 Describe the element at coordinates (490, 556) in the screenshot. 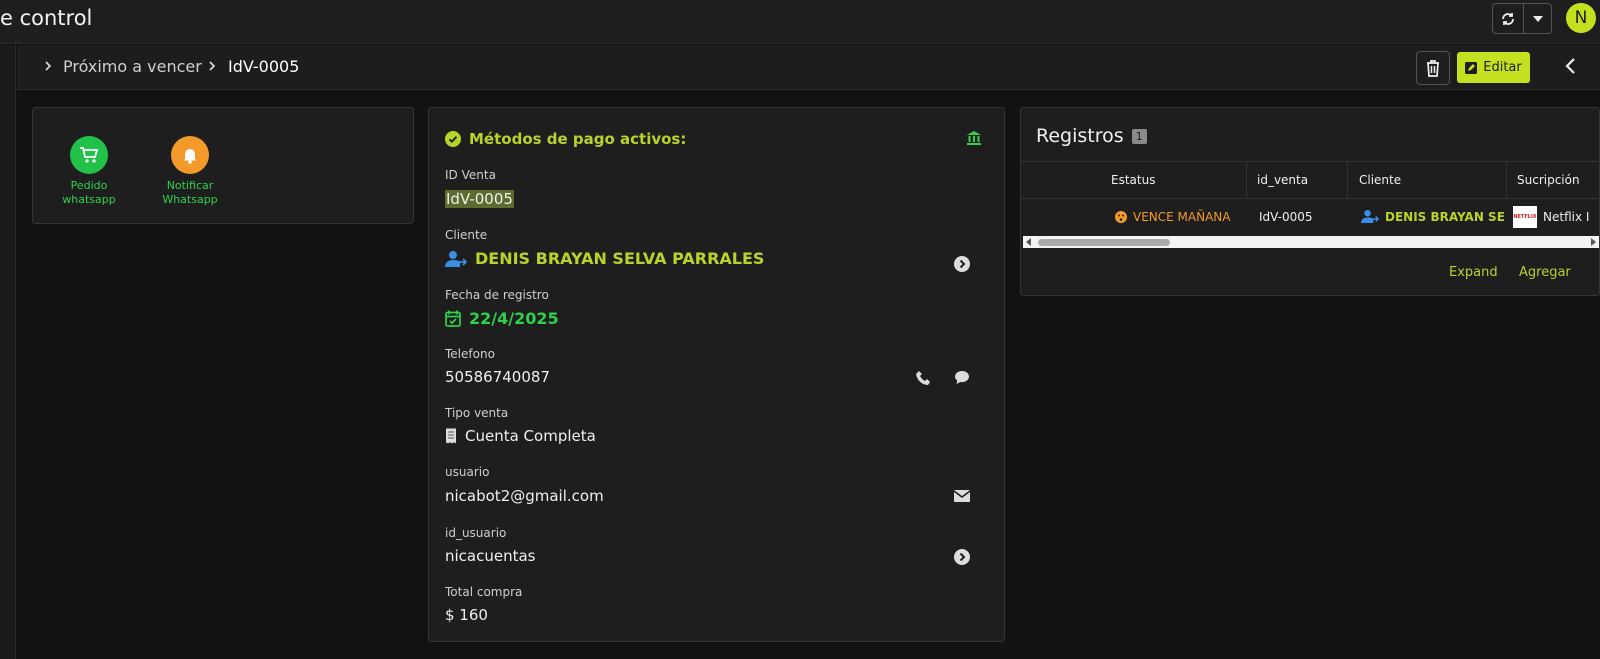

I see `id-usuario-value: nicacuentas` at that location.